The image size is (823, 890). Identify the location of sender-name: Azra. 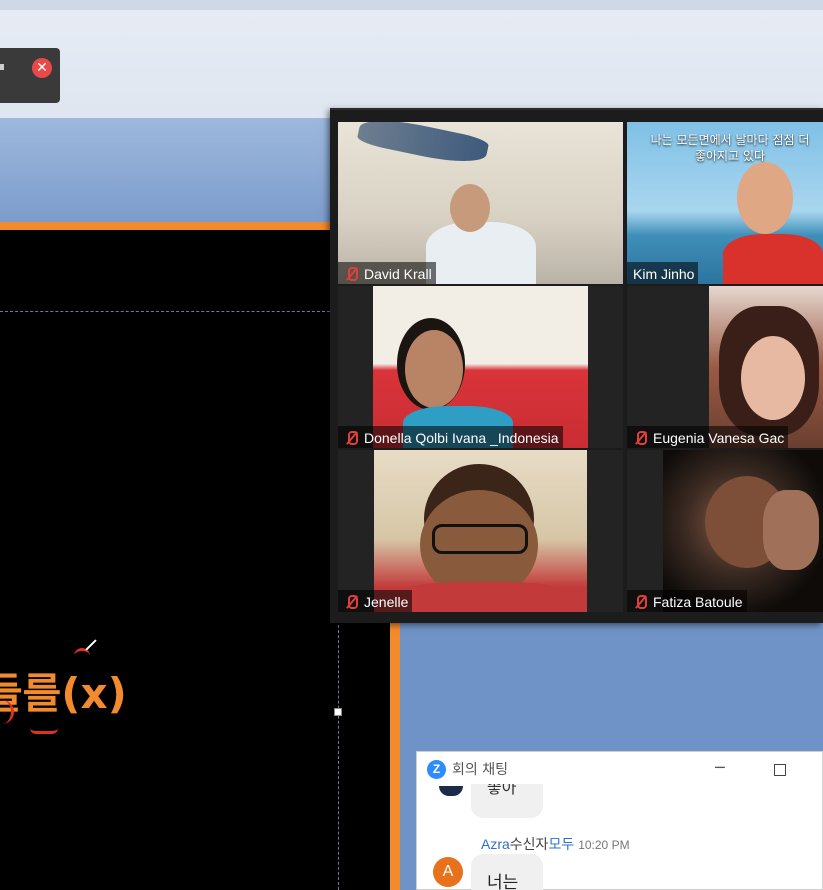
(495, 844).